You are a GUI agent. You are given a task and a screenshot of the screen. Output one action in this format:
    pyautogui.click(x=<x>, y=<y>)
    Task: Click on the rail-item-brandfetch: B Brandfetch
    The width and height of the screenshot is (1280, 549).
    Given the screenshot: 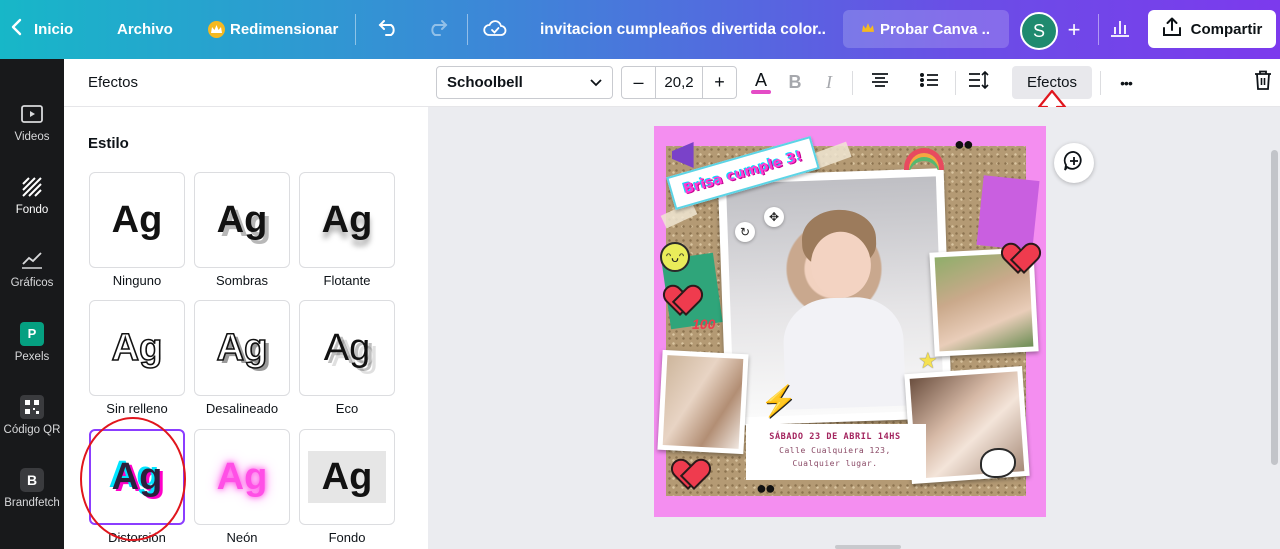 What is the action you would take?
    pyautogui.click(x=32, y=488)
    